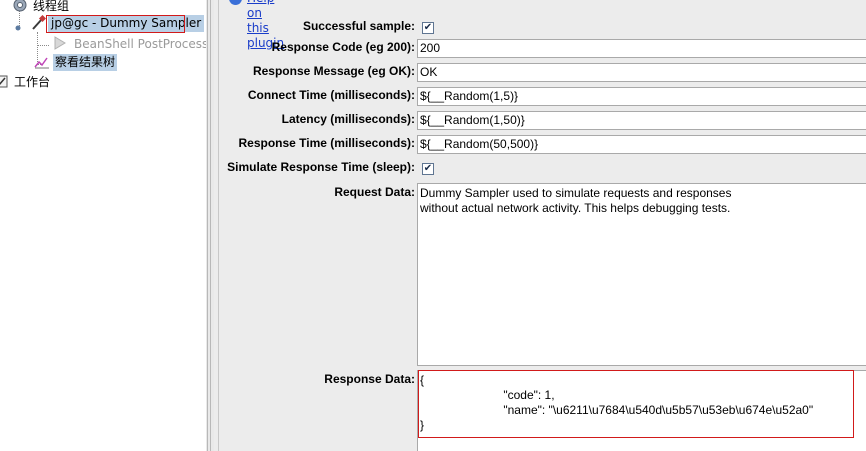  I want to click on response-message-label: Response Message (eg OK):, so click(333, 71).